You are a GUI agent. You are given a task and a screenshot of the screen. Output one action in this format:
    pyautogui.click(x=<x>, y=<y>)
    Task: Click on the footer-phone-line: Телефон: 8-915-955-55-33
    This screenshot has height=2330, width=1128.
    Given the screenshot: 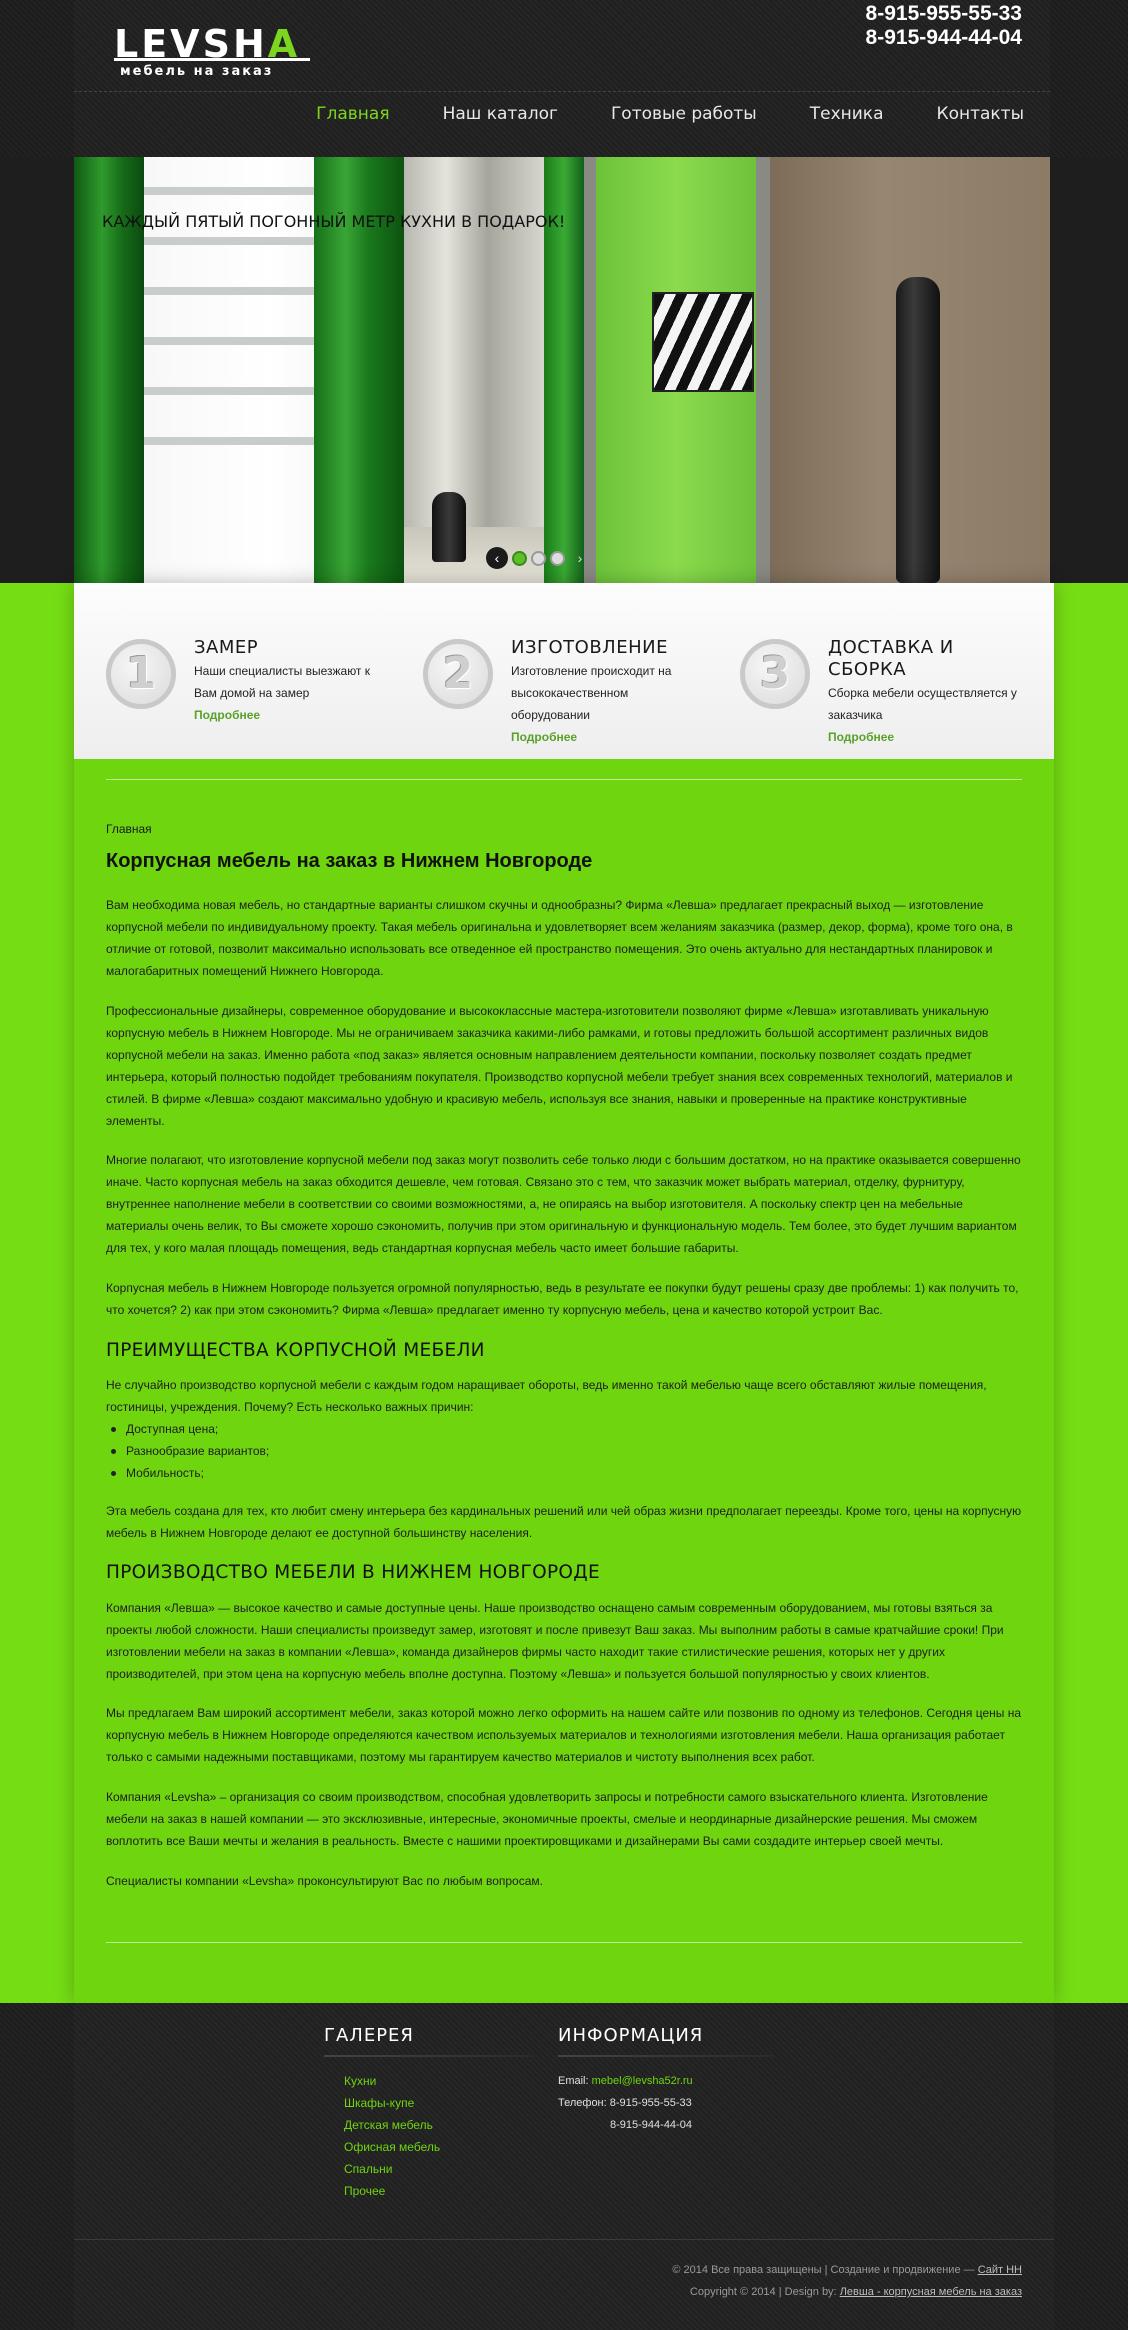 What is the action you would take?
    pyautogui.click(x=625, y=2103)
    